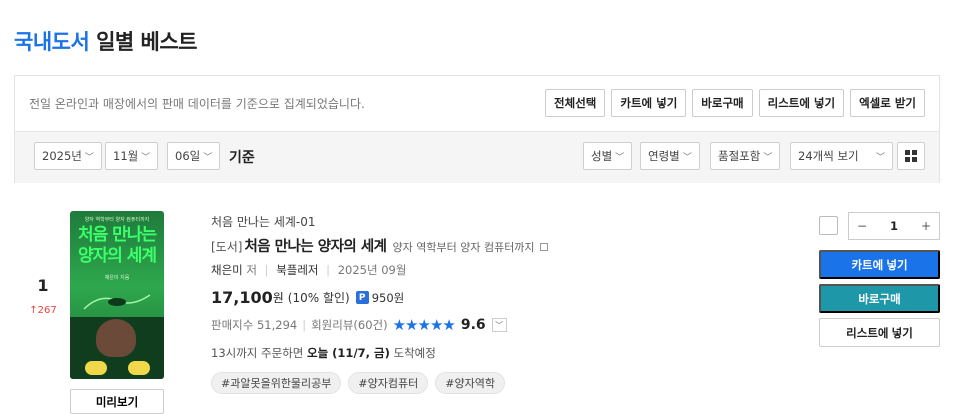 This screenshot has height=414, width=966. Describe the element at coordinates (801, 103) in the screenshot. I see `add-to-list-all-button: 리스트에 넣기` at that location.